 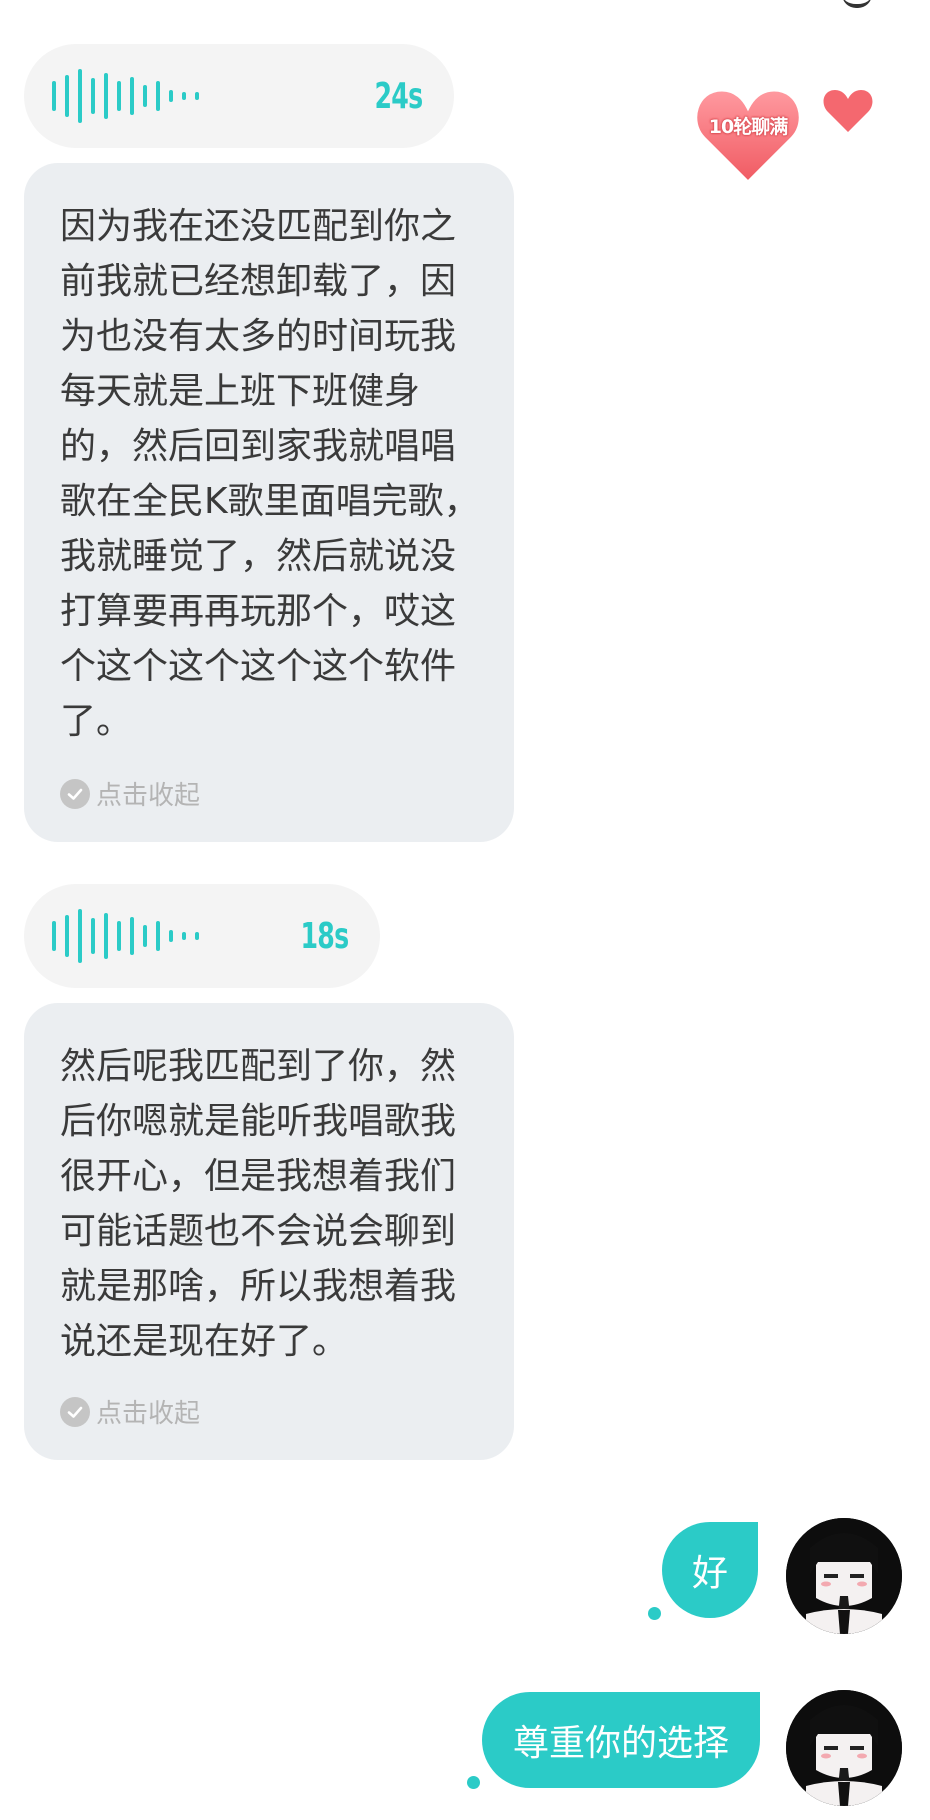 What do you see at coordinates (202, 936) in the screenshot?
I see `voice-message-2: 18s` at bounding box center [202, 936].